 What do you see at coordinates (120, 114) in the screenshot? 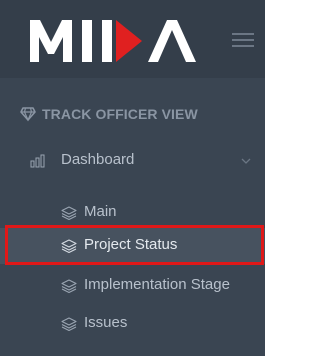
I see `section-title-label: TRACK OFFICER VIEW` at bounding box center [120, 114].